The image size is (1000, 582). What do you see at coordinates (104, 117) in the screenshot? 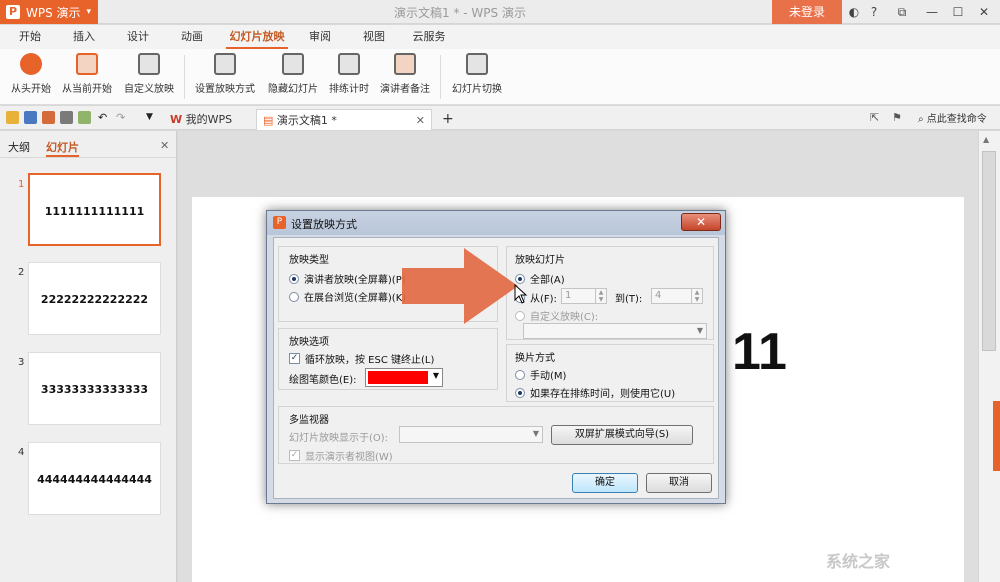
I see `undo-icon: ↶` at bounding box center [104, 117].